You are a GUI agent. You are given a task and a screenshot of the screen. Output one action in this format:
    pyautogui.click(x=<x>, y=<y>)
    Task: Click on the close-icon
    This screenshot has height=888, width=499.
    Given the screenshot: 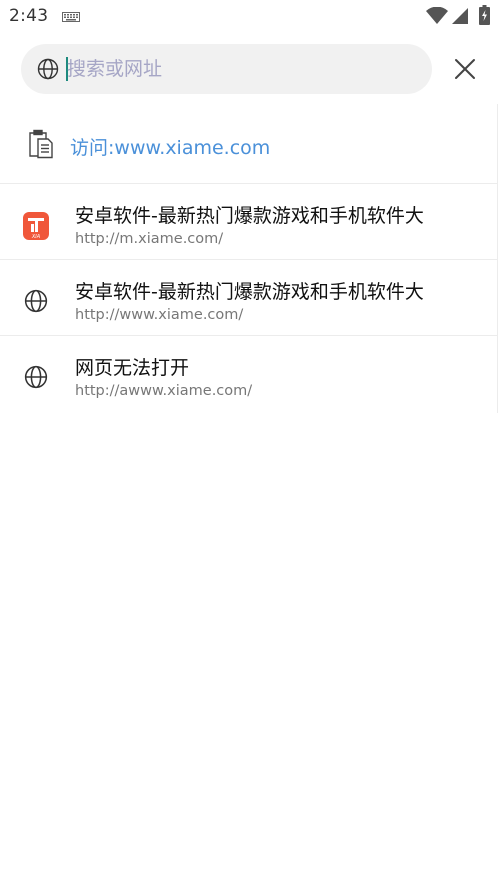 What is the action you would take?
    pyautogui.click(x=465, y=69)
    